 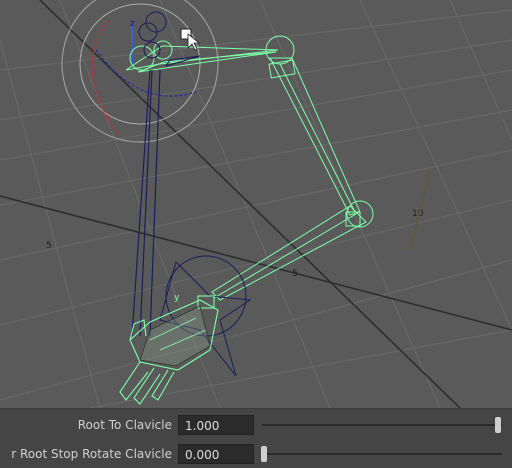 What do you see at coordinates (202, 56) in the screenshot?
I see `clavicle-joint` at bounding box center [202, 56].